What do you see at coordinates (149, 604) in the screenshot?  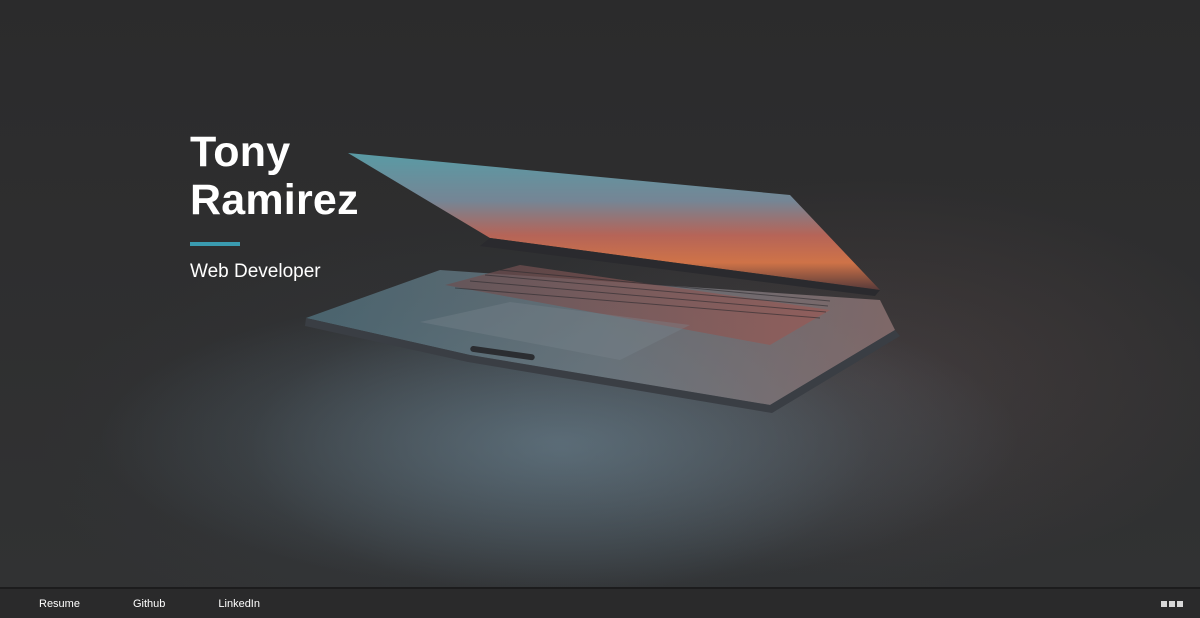 I see `nav-link-github: Github` at bounding box center [149, 604].